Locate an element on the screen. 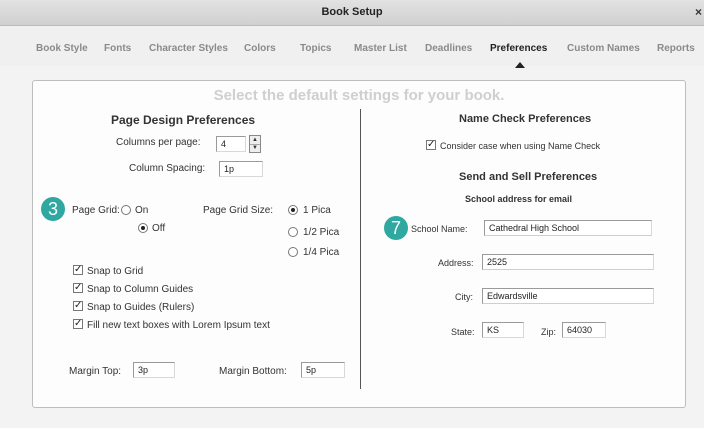  city-input: Edwardsville is located at coordinates (568, 296).